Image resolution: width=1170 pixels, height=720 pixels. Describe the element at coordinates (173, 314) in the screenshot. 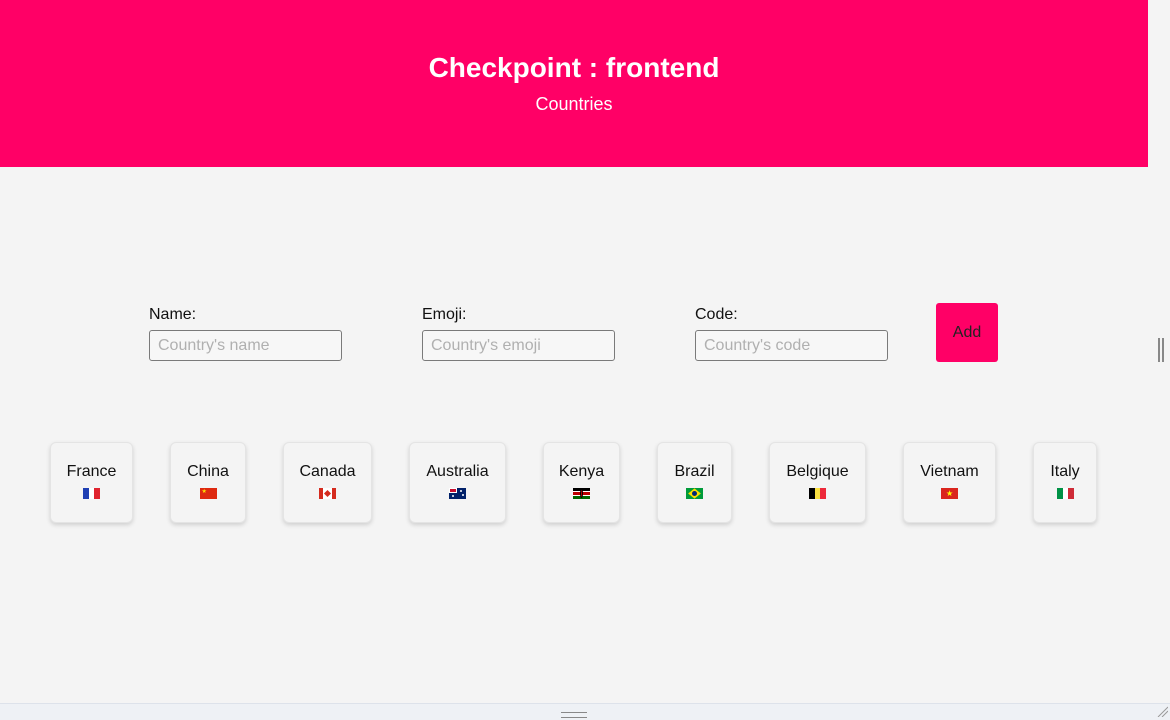

I see `name-label: Name:` at that location.